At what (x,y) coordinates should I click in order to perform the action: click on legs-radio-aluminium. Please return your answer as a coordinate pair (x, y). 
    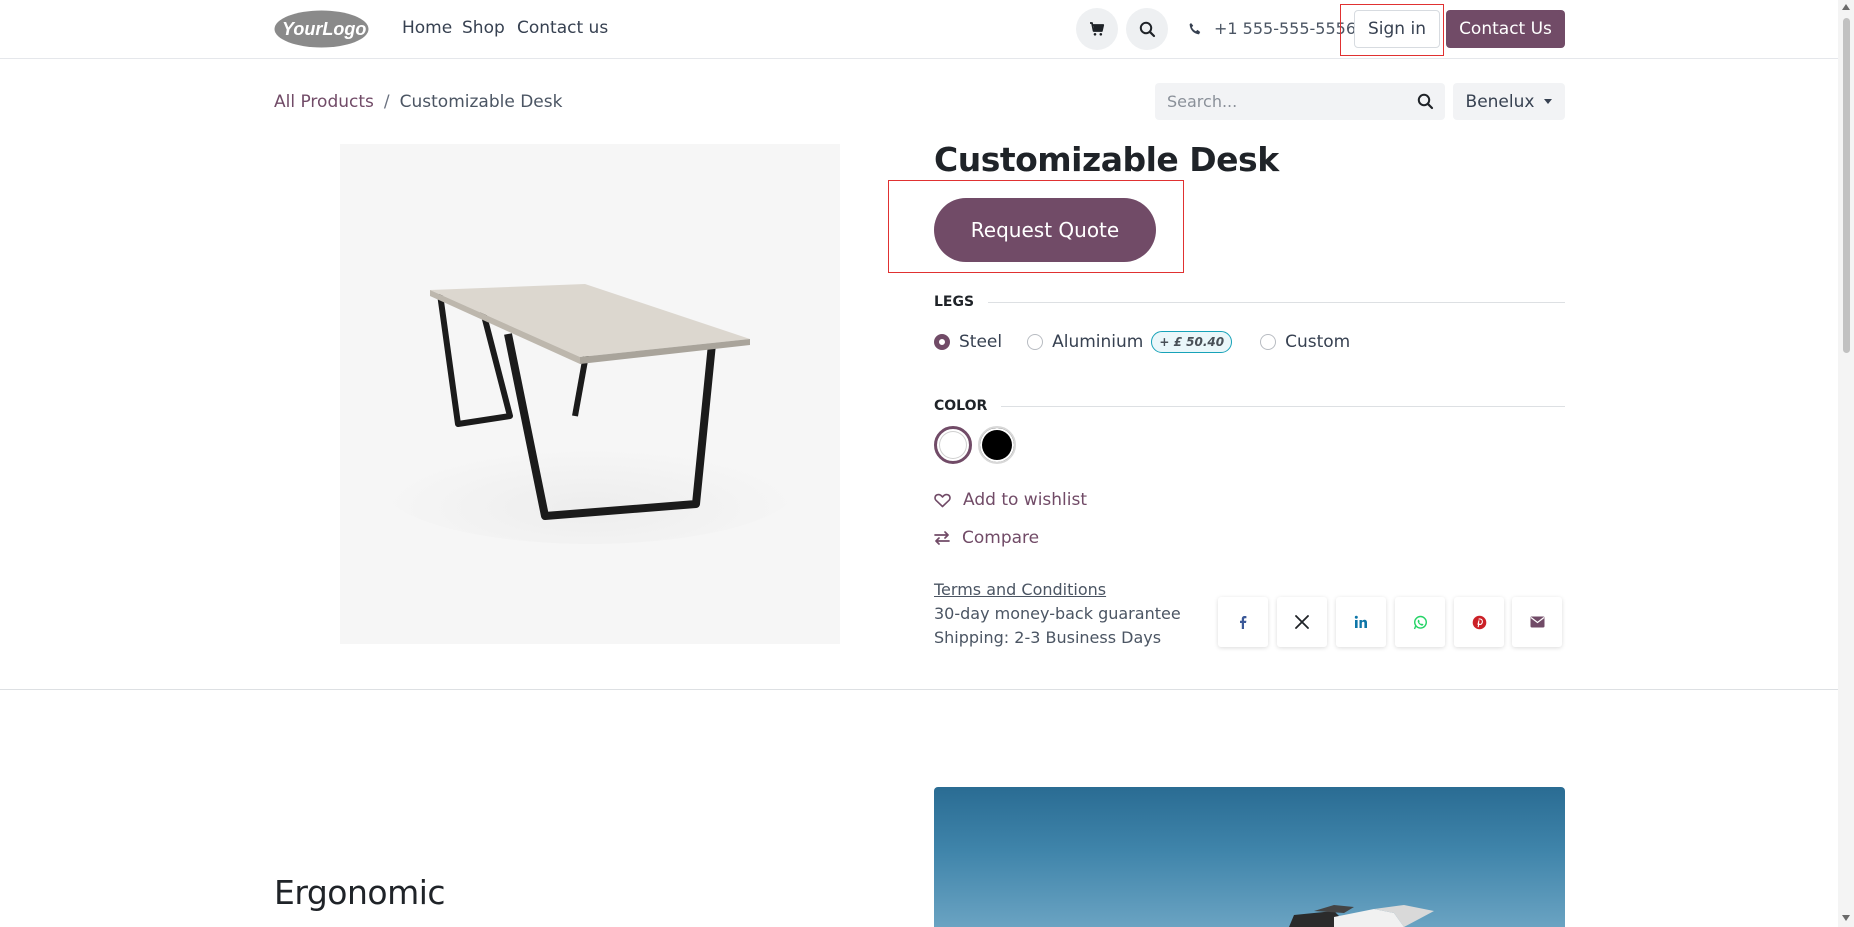
    Looking at the image, I should click on (1035, 342).